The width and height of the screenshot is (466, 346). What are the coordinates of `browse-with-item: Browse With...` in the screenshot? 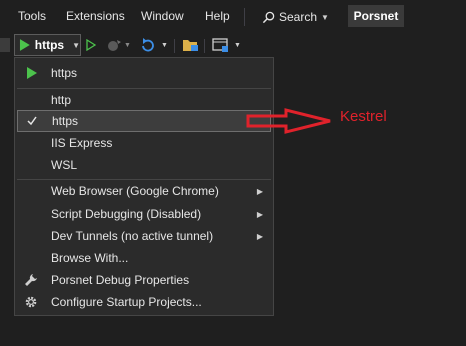 It's located at (144, 258).